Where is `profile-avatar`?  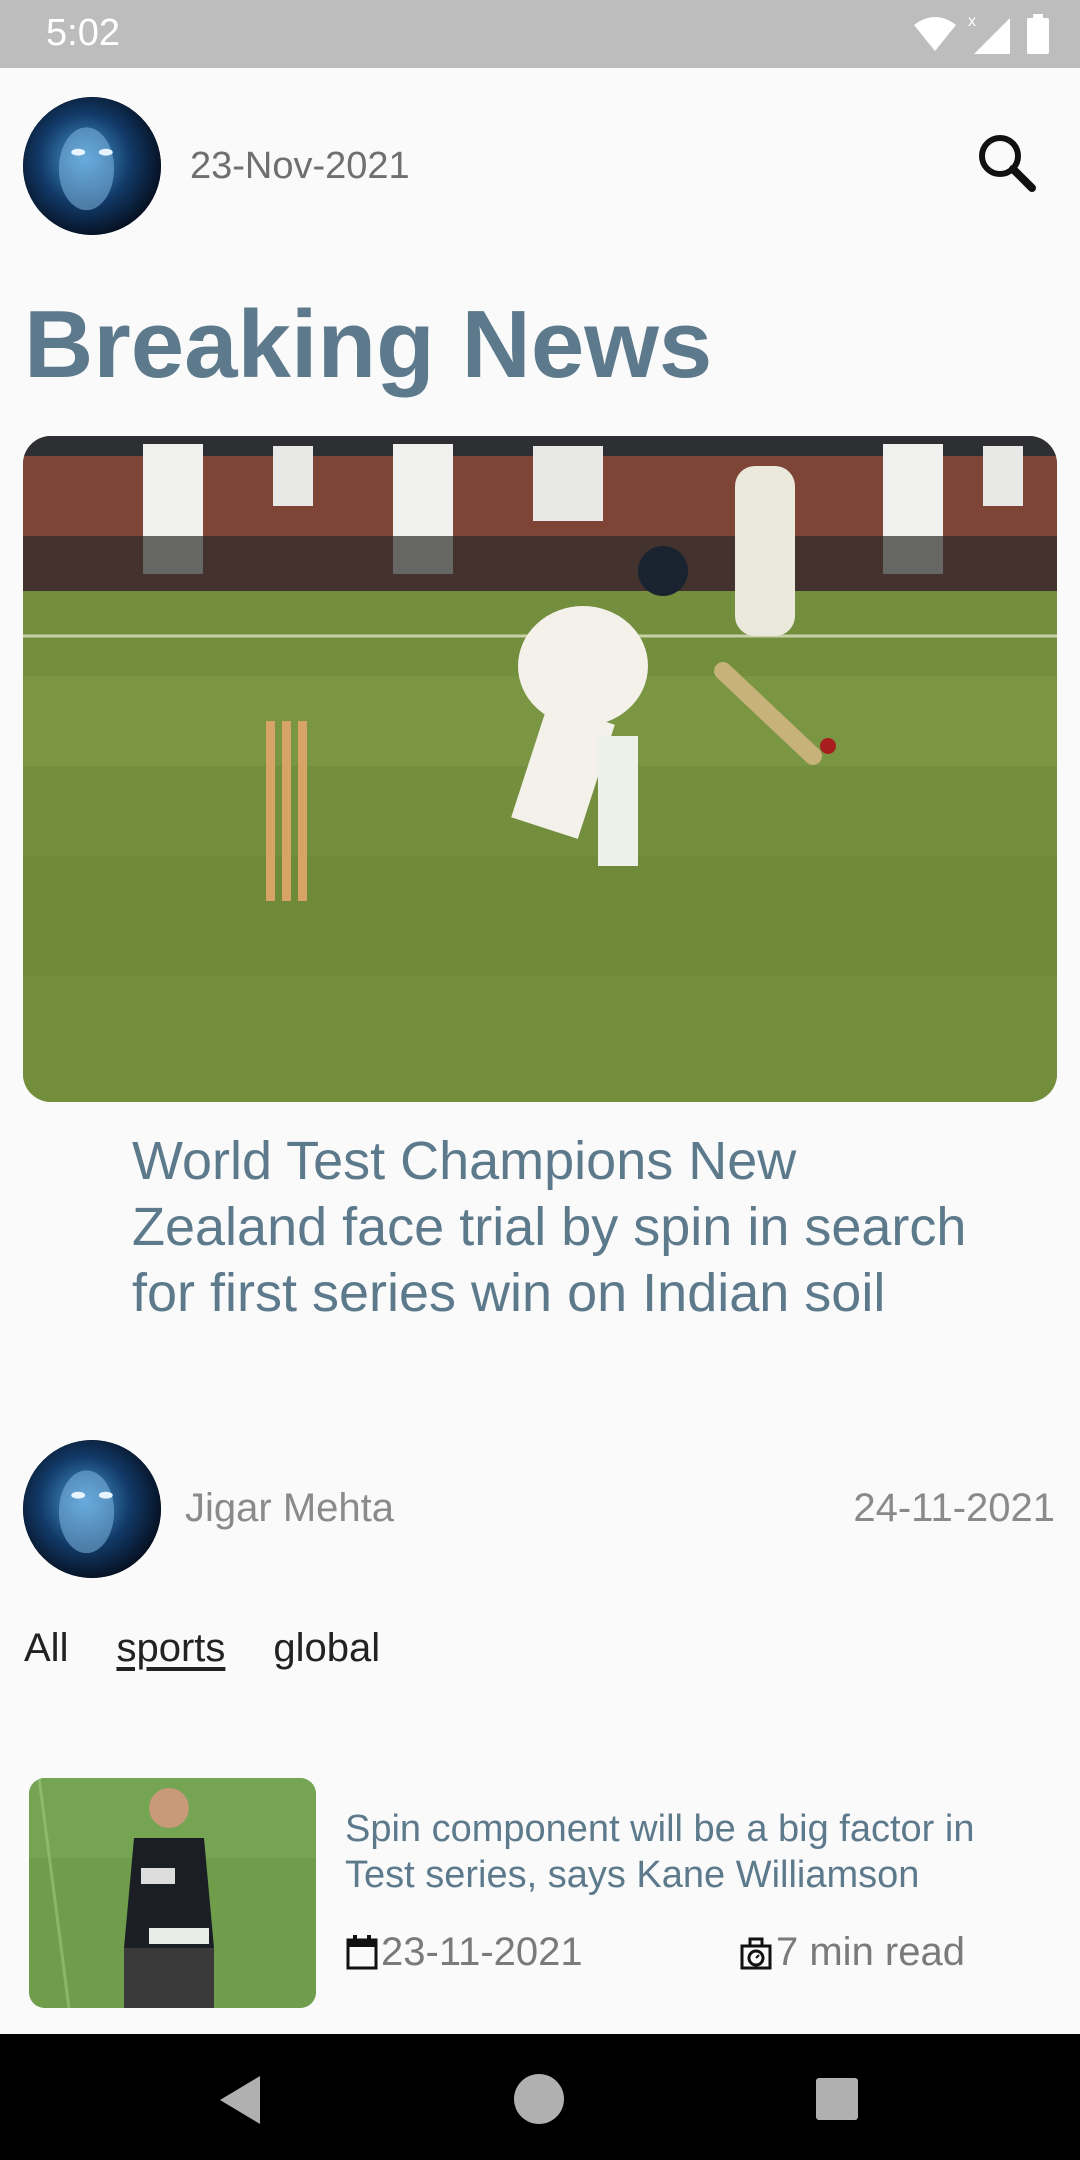
profile-avatar is located at coordinates (92, 166).